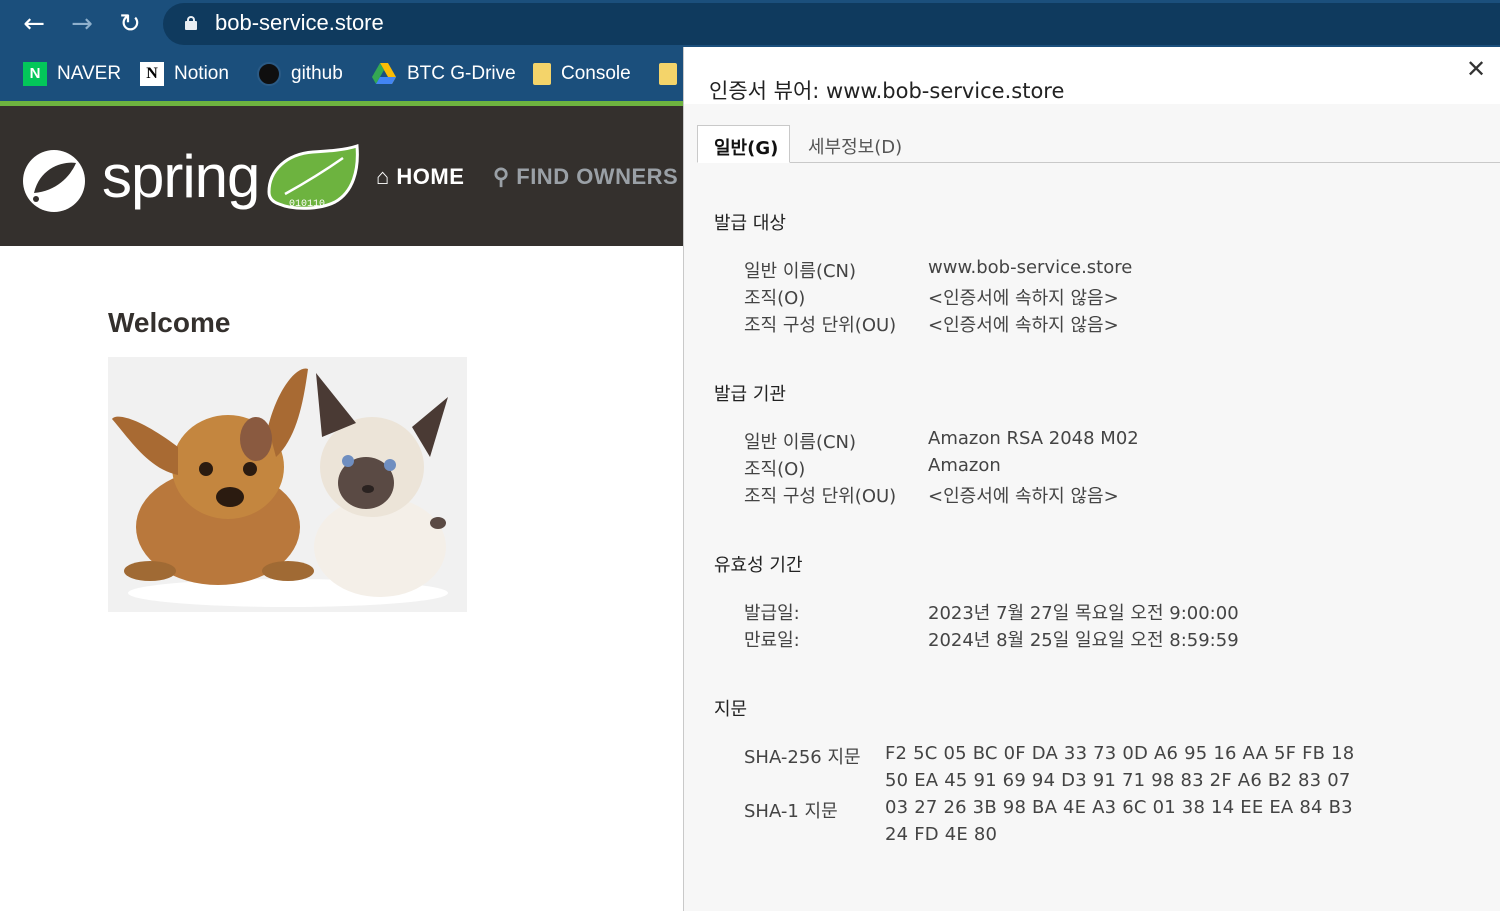 Image resolution: width=1500 pixels, height=911 pixels. Describe the element at coordinates (743, 144) in the screenshot. I see `tab-general: 일반(G)` at that location.